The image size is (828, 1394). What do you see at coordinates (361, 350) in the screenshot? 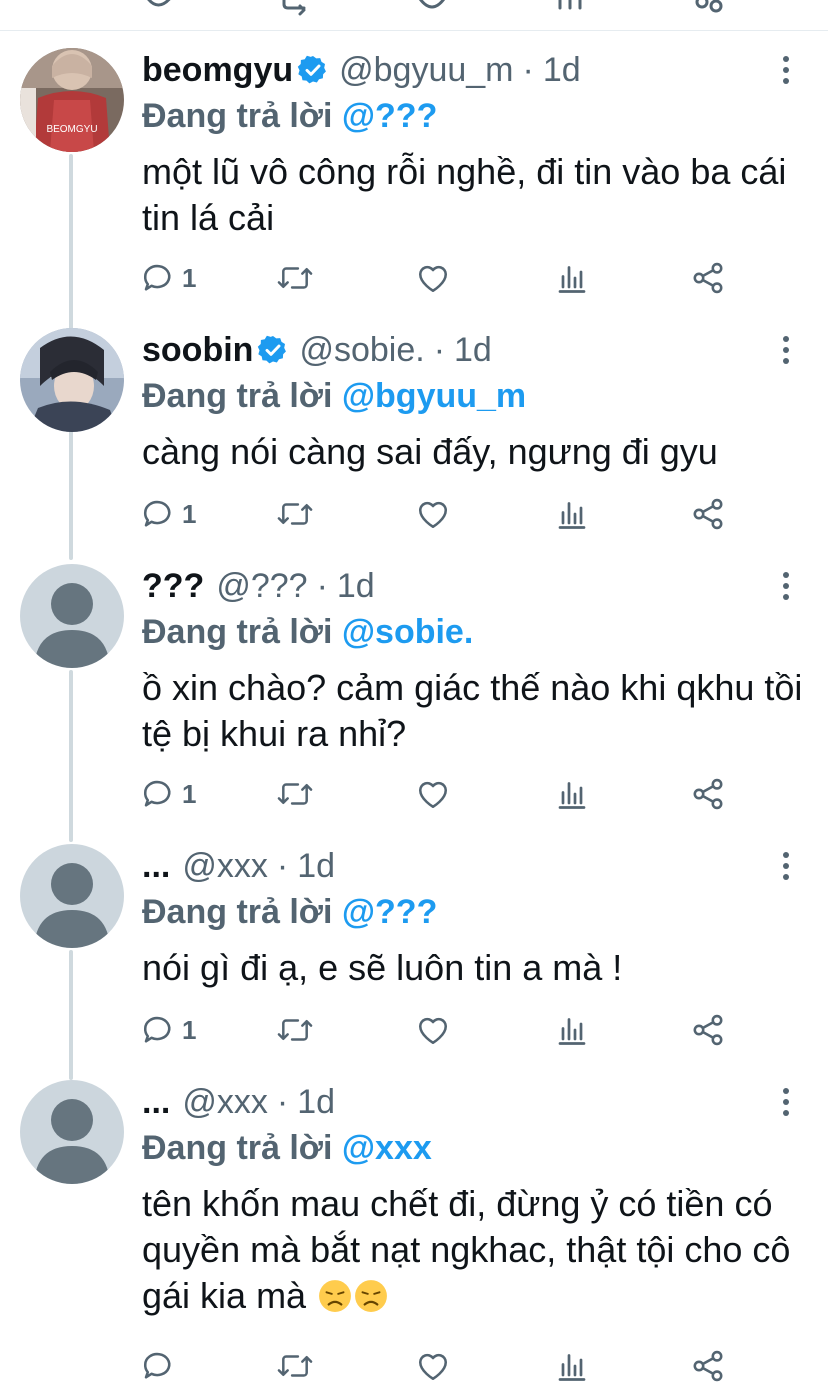
I see `user-handle: @sobie.` at bounding box center [361, 350].